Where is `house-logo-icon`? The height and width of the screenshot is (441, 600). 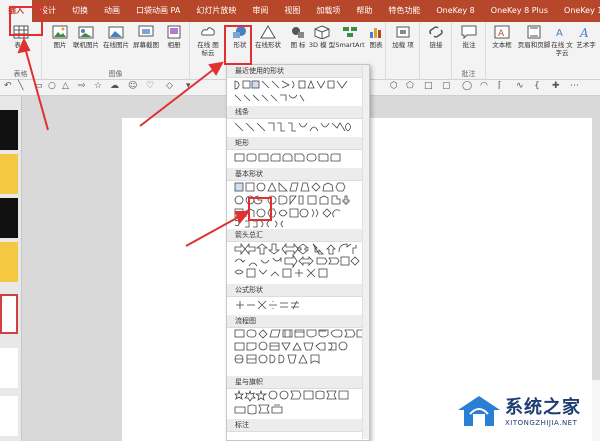
house-logo-icon is located at coordinates (479, 411).